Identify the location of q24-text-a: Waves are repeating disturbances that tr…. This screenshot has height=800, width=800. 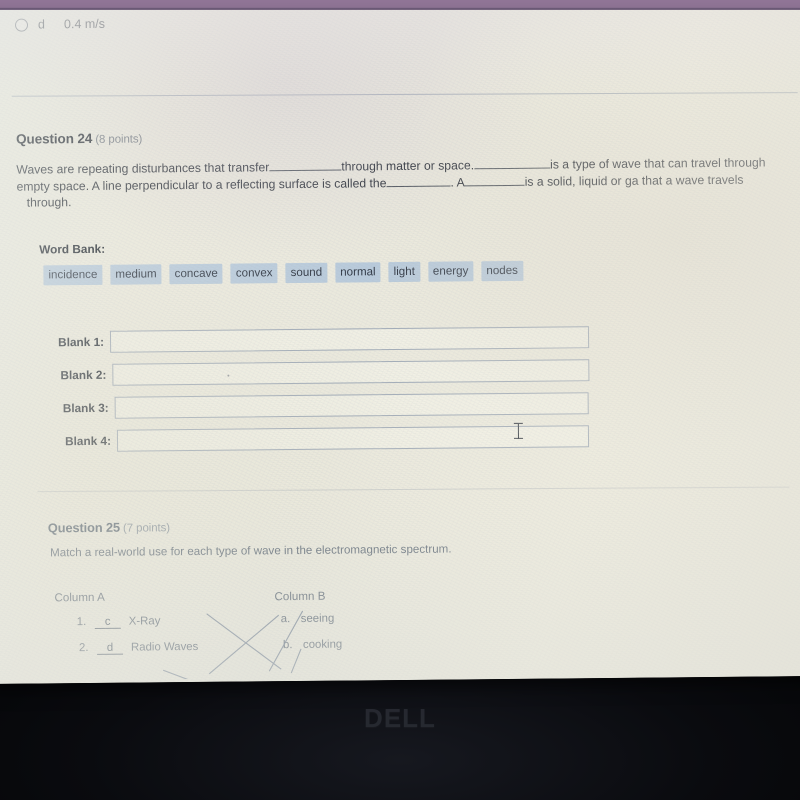
(143, 168).